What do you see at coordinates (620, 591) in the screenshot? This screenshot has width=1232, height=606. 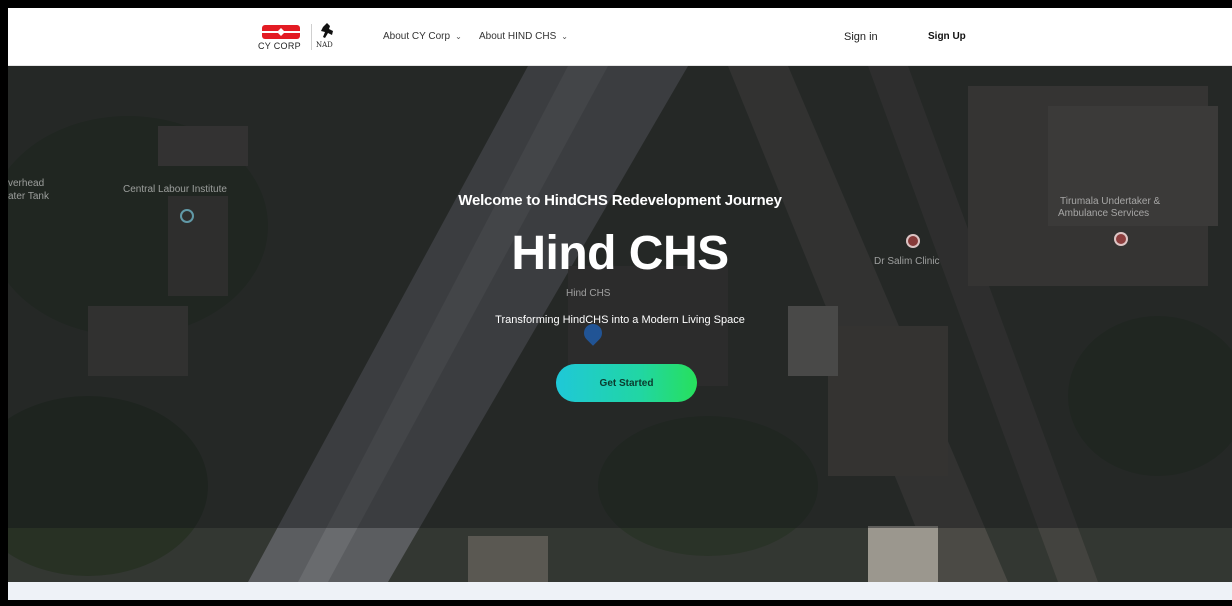 I see `next-section-strip` at bounding box center [620, 591].